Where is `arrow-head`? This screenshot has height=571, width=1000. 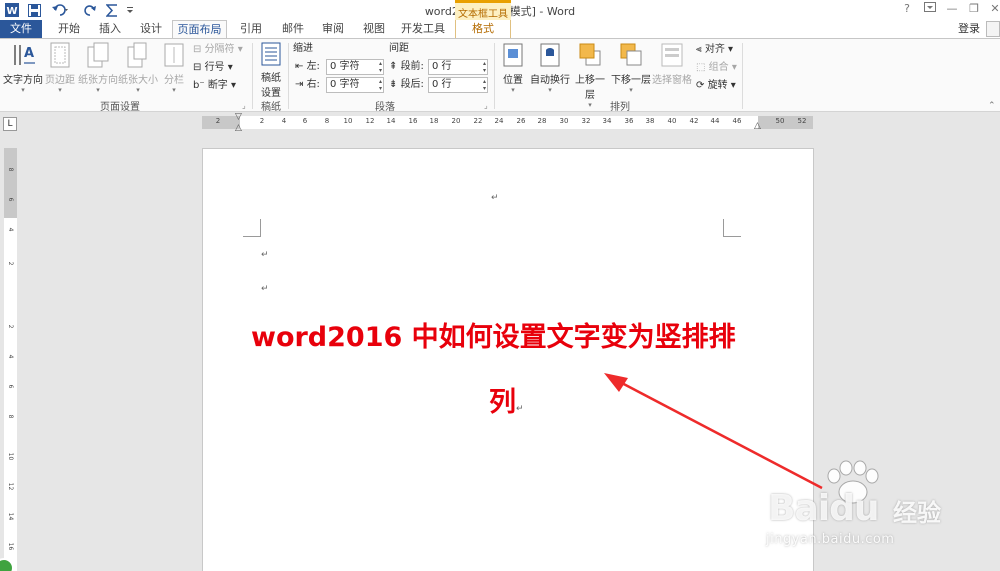
arrow-head is located at coordinates (616, 382).